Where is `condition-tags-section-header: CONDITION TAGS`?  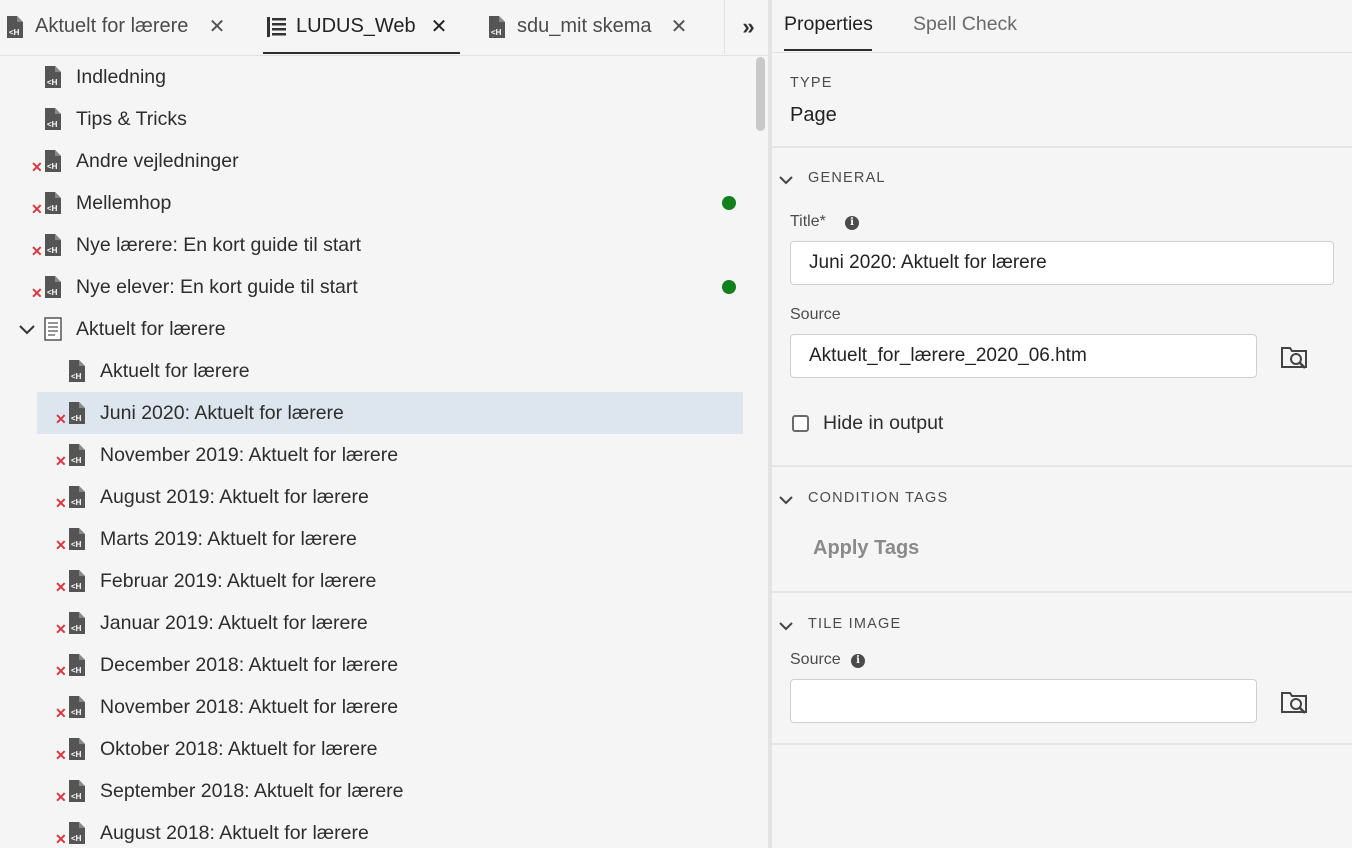
condition-tags-section-header: CONDITION TAGS is located at coordinates (1062, 502).